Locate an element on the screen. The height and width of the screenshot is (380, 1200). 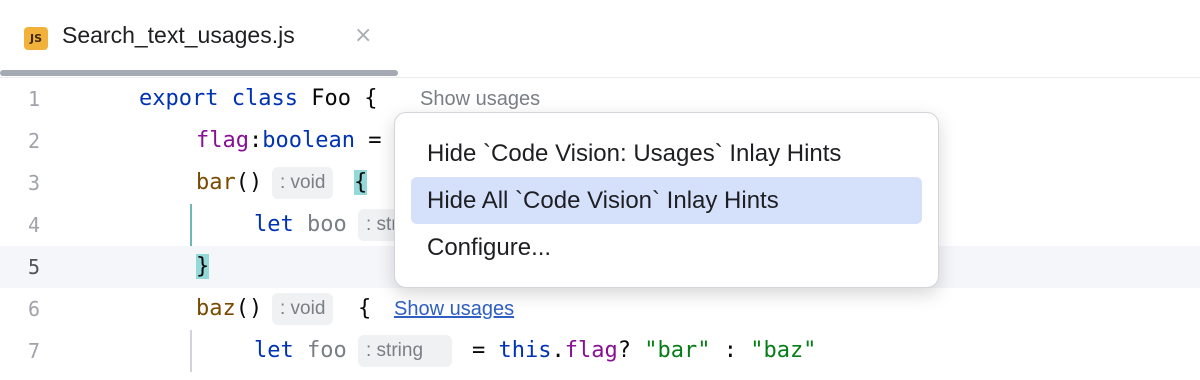
line-number: 1 is located at coordinates (33, 99).